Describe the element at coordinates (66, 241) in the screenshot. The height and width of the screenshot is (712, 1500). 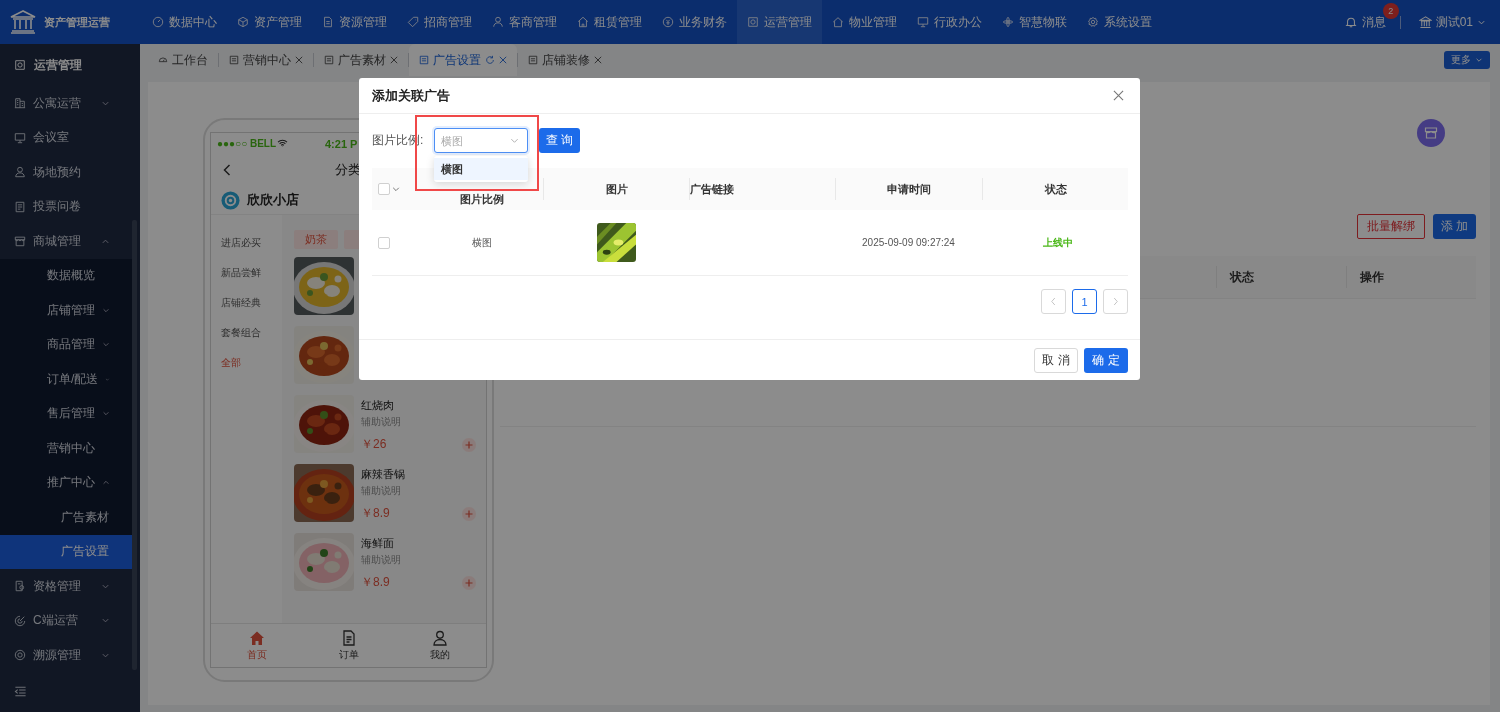
I see `menu-item: 商城管理` at that location.